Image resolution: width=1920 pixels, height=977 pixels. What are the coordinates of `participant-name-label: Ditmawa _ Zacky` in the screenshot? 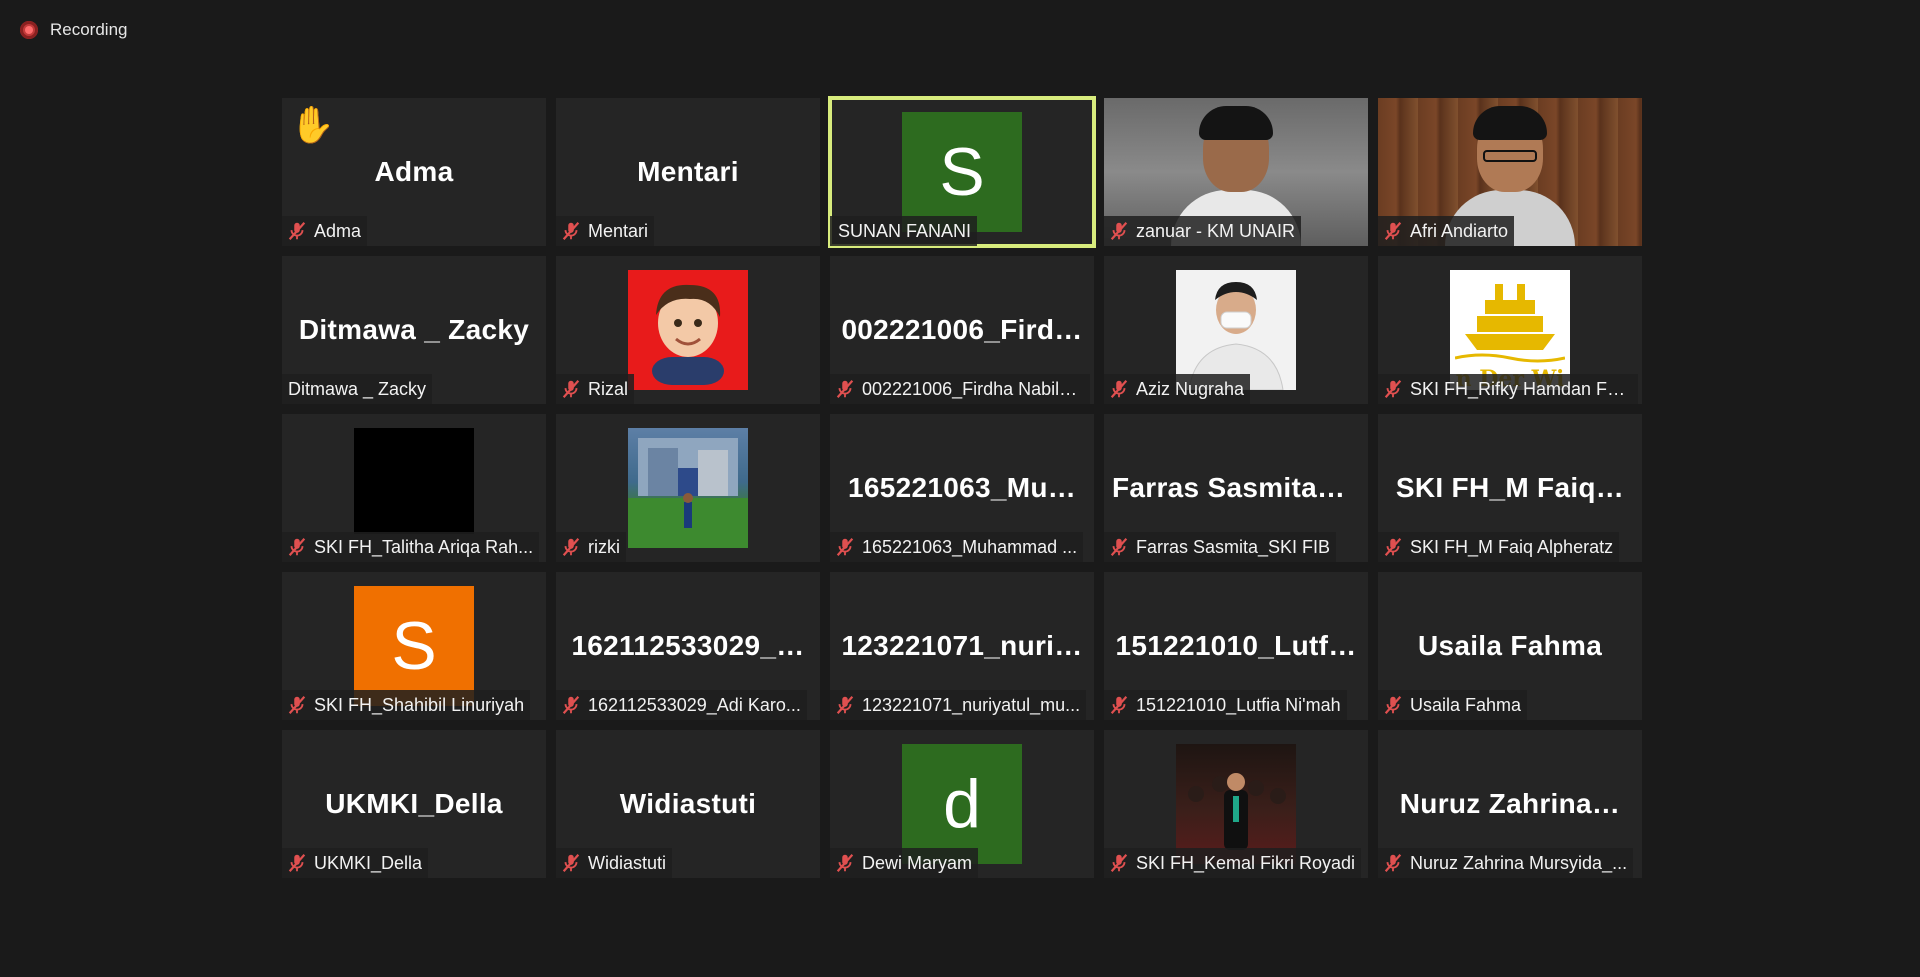 It's located at (357, 389).